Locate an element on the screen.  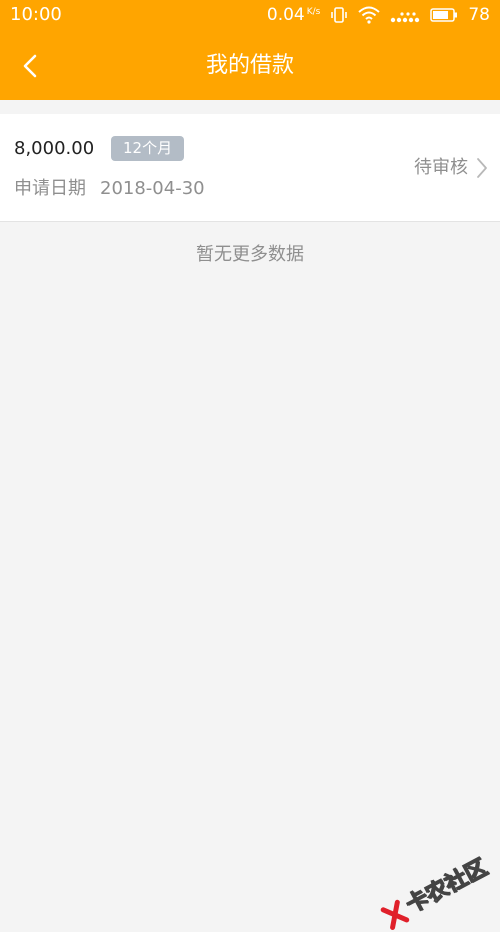
network-speed-unit: K/s is located at coordinates (313, 12).